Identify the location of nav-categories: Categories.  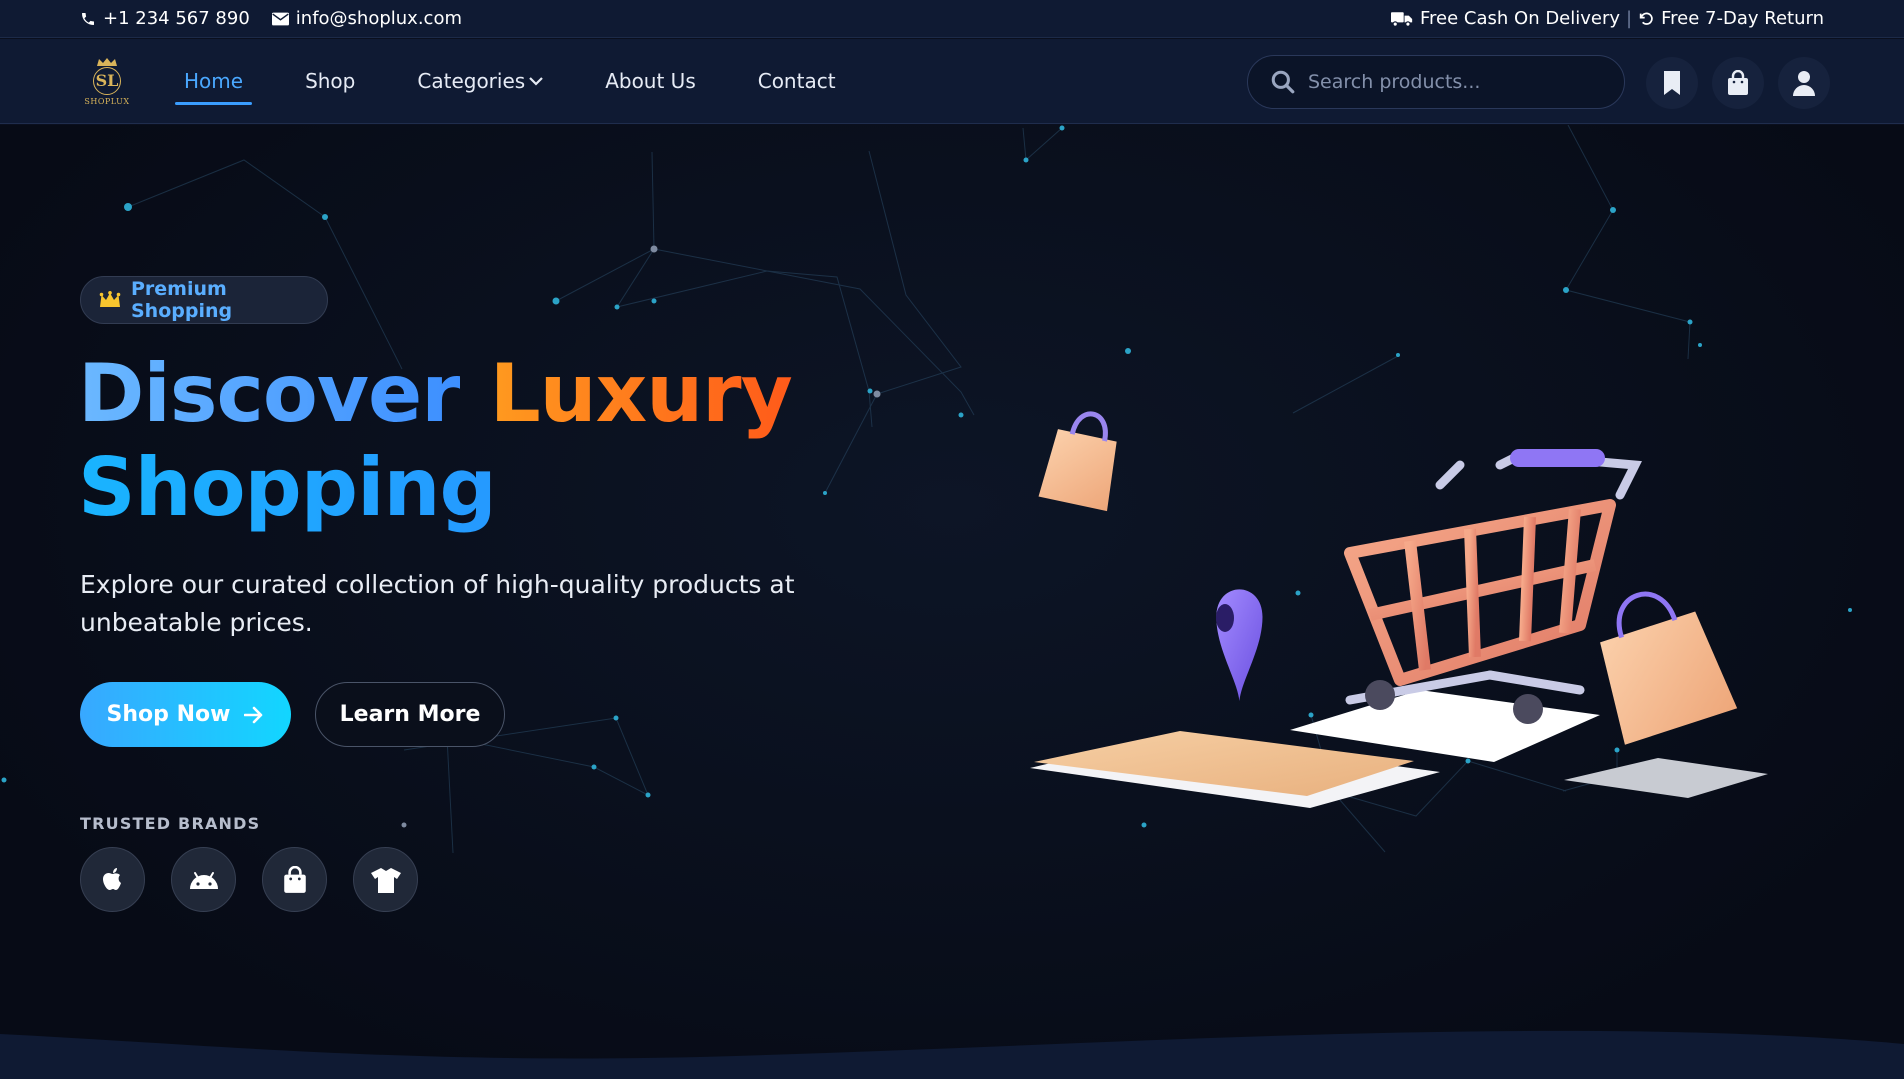
(480, 81).